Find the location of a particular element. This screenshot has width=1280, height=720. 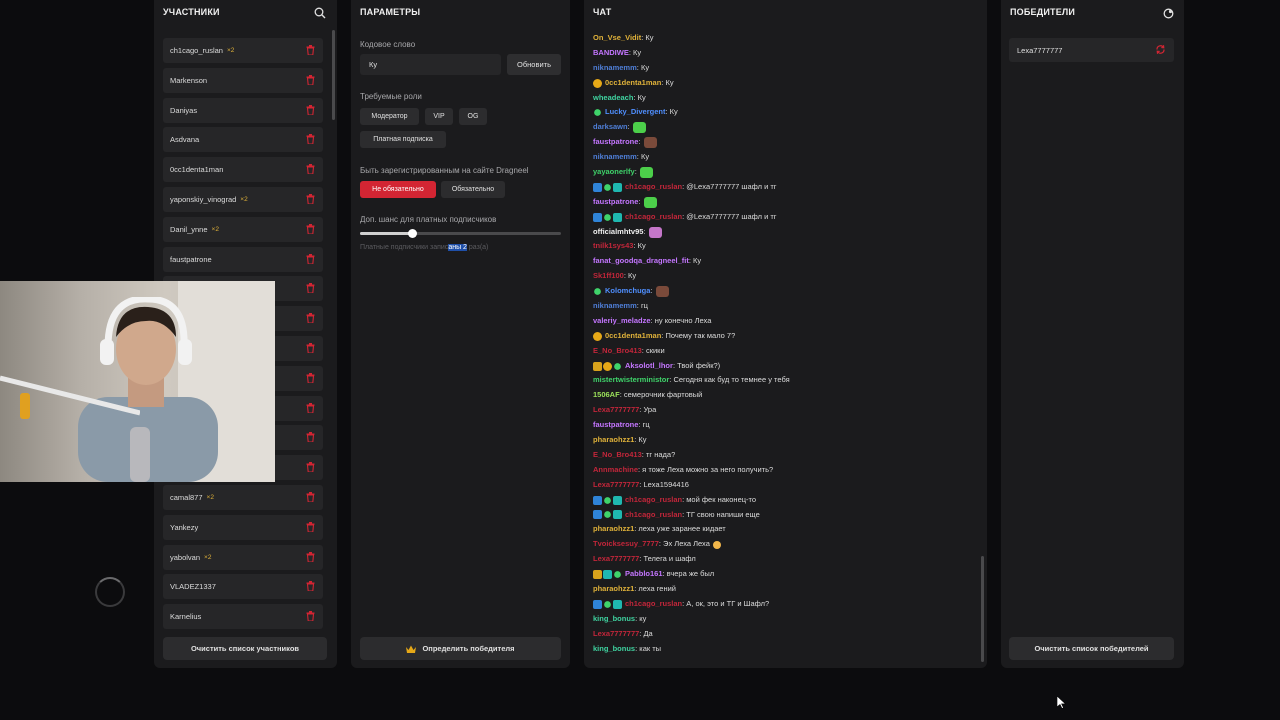

participants-title: УЧАСТНИКИ is located at coordinates (191, 12).